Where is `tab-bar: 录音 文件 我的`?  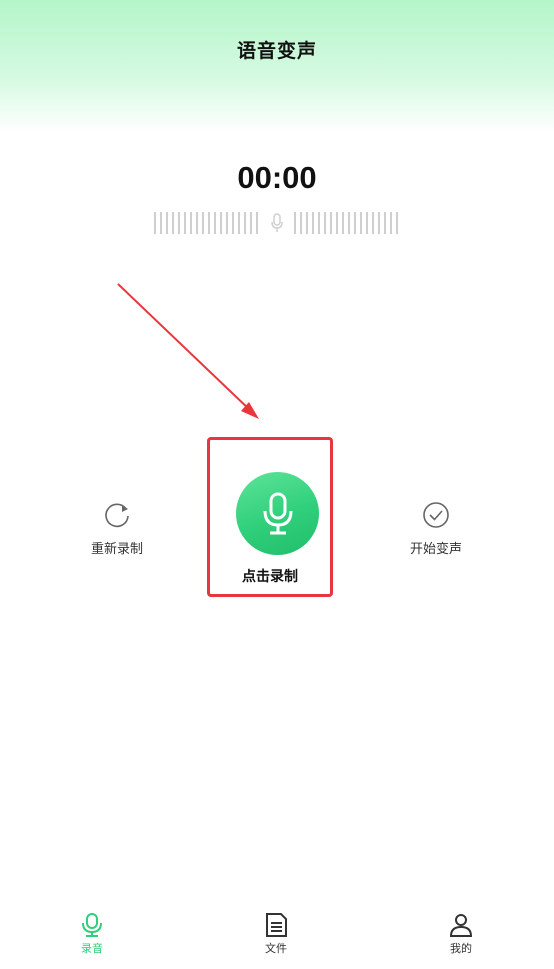 tab-bar: 录音 文件 我的 is located at coordinates (277, 937).